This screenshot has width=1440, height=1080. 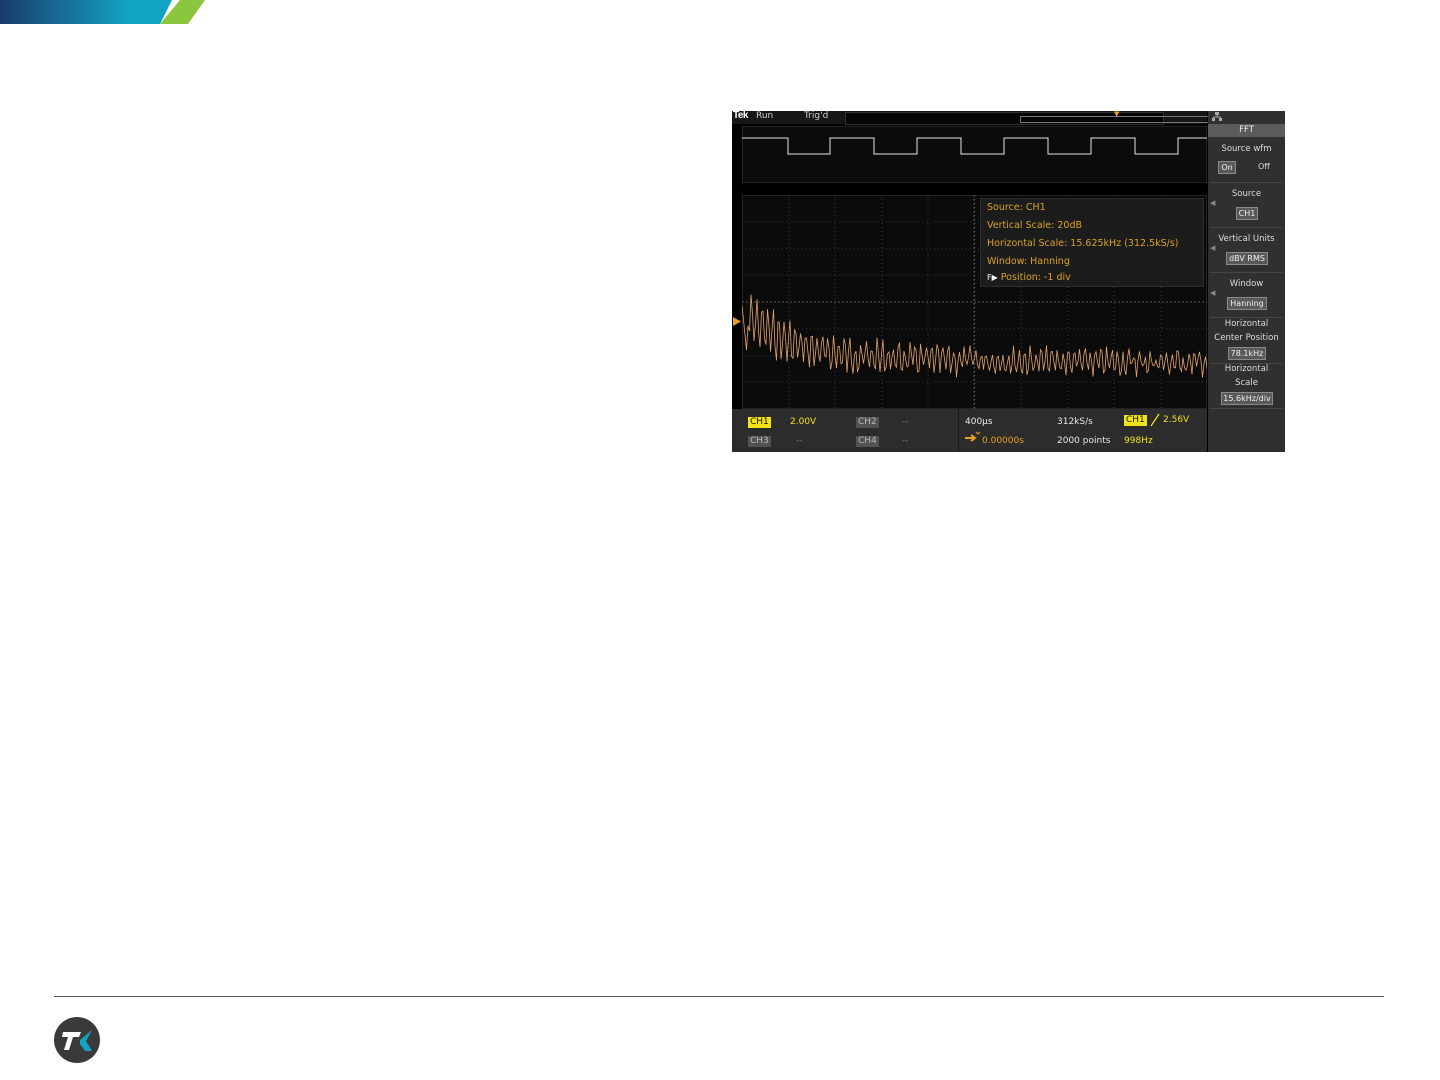 I want to click on record-view-bar: ▼, so click(x=1030, y=118).